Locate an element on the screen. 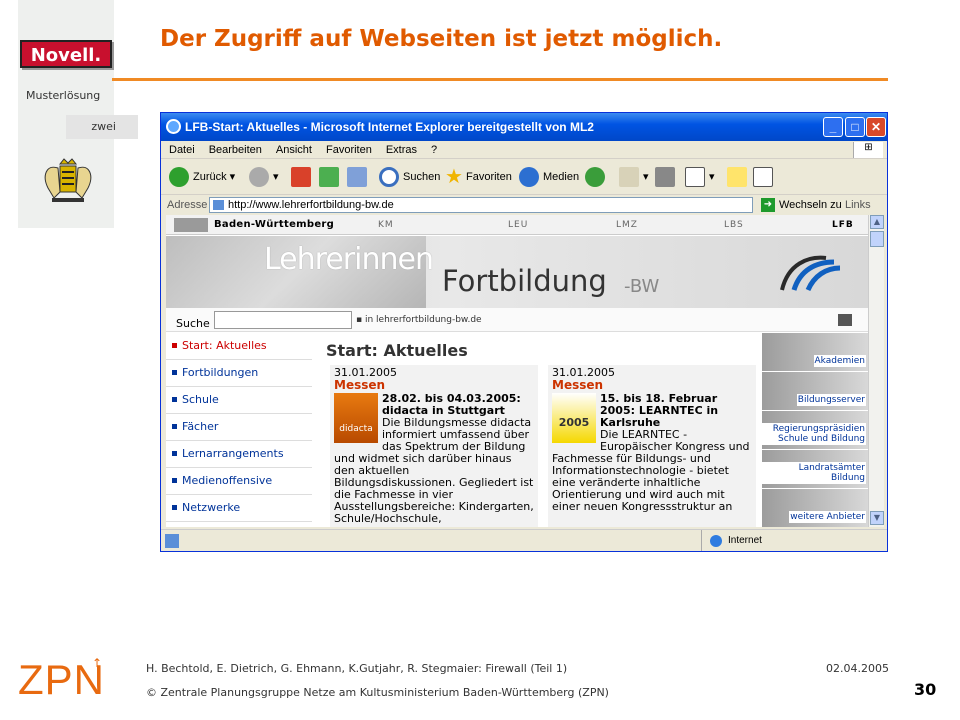 This screenshot has height=720, width=960. section-tag: zwei is located at coordinates (102, 127).